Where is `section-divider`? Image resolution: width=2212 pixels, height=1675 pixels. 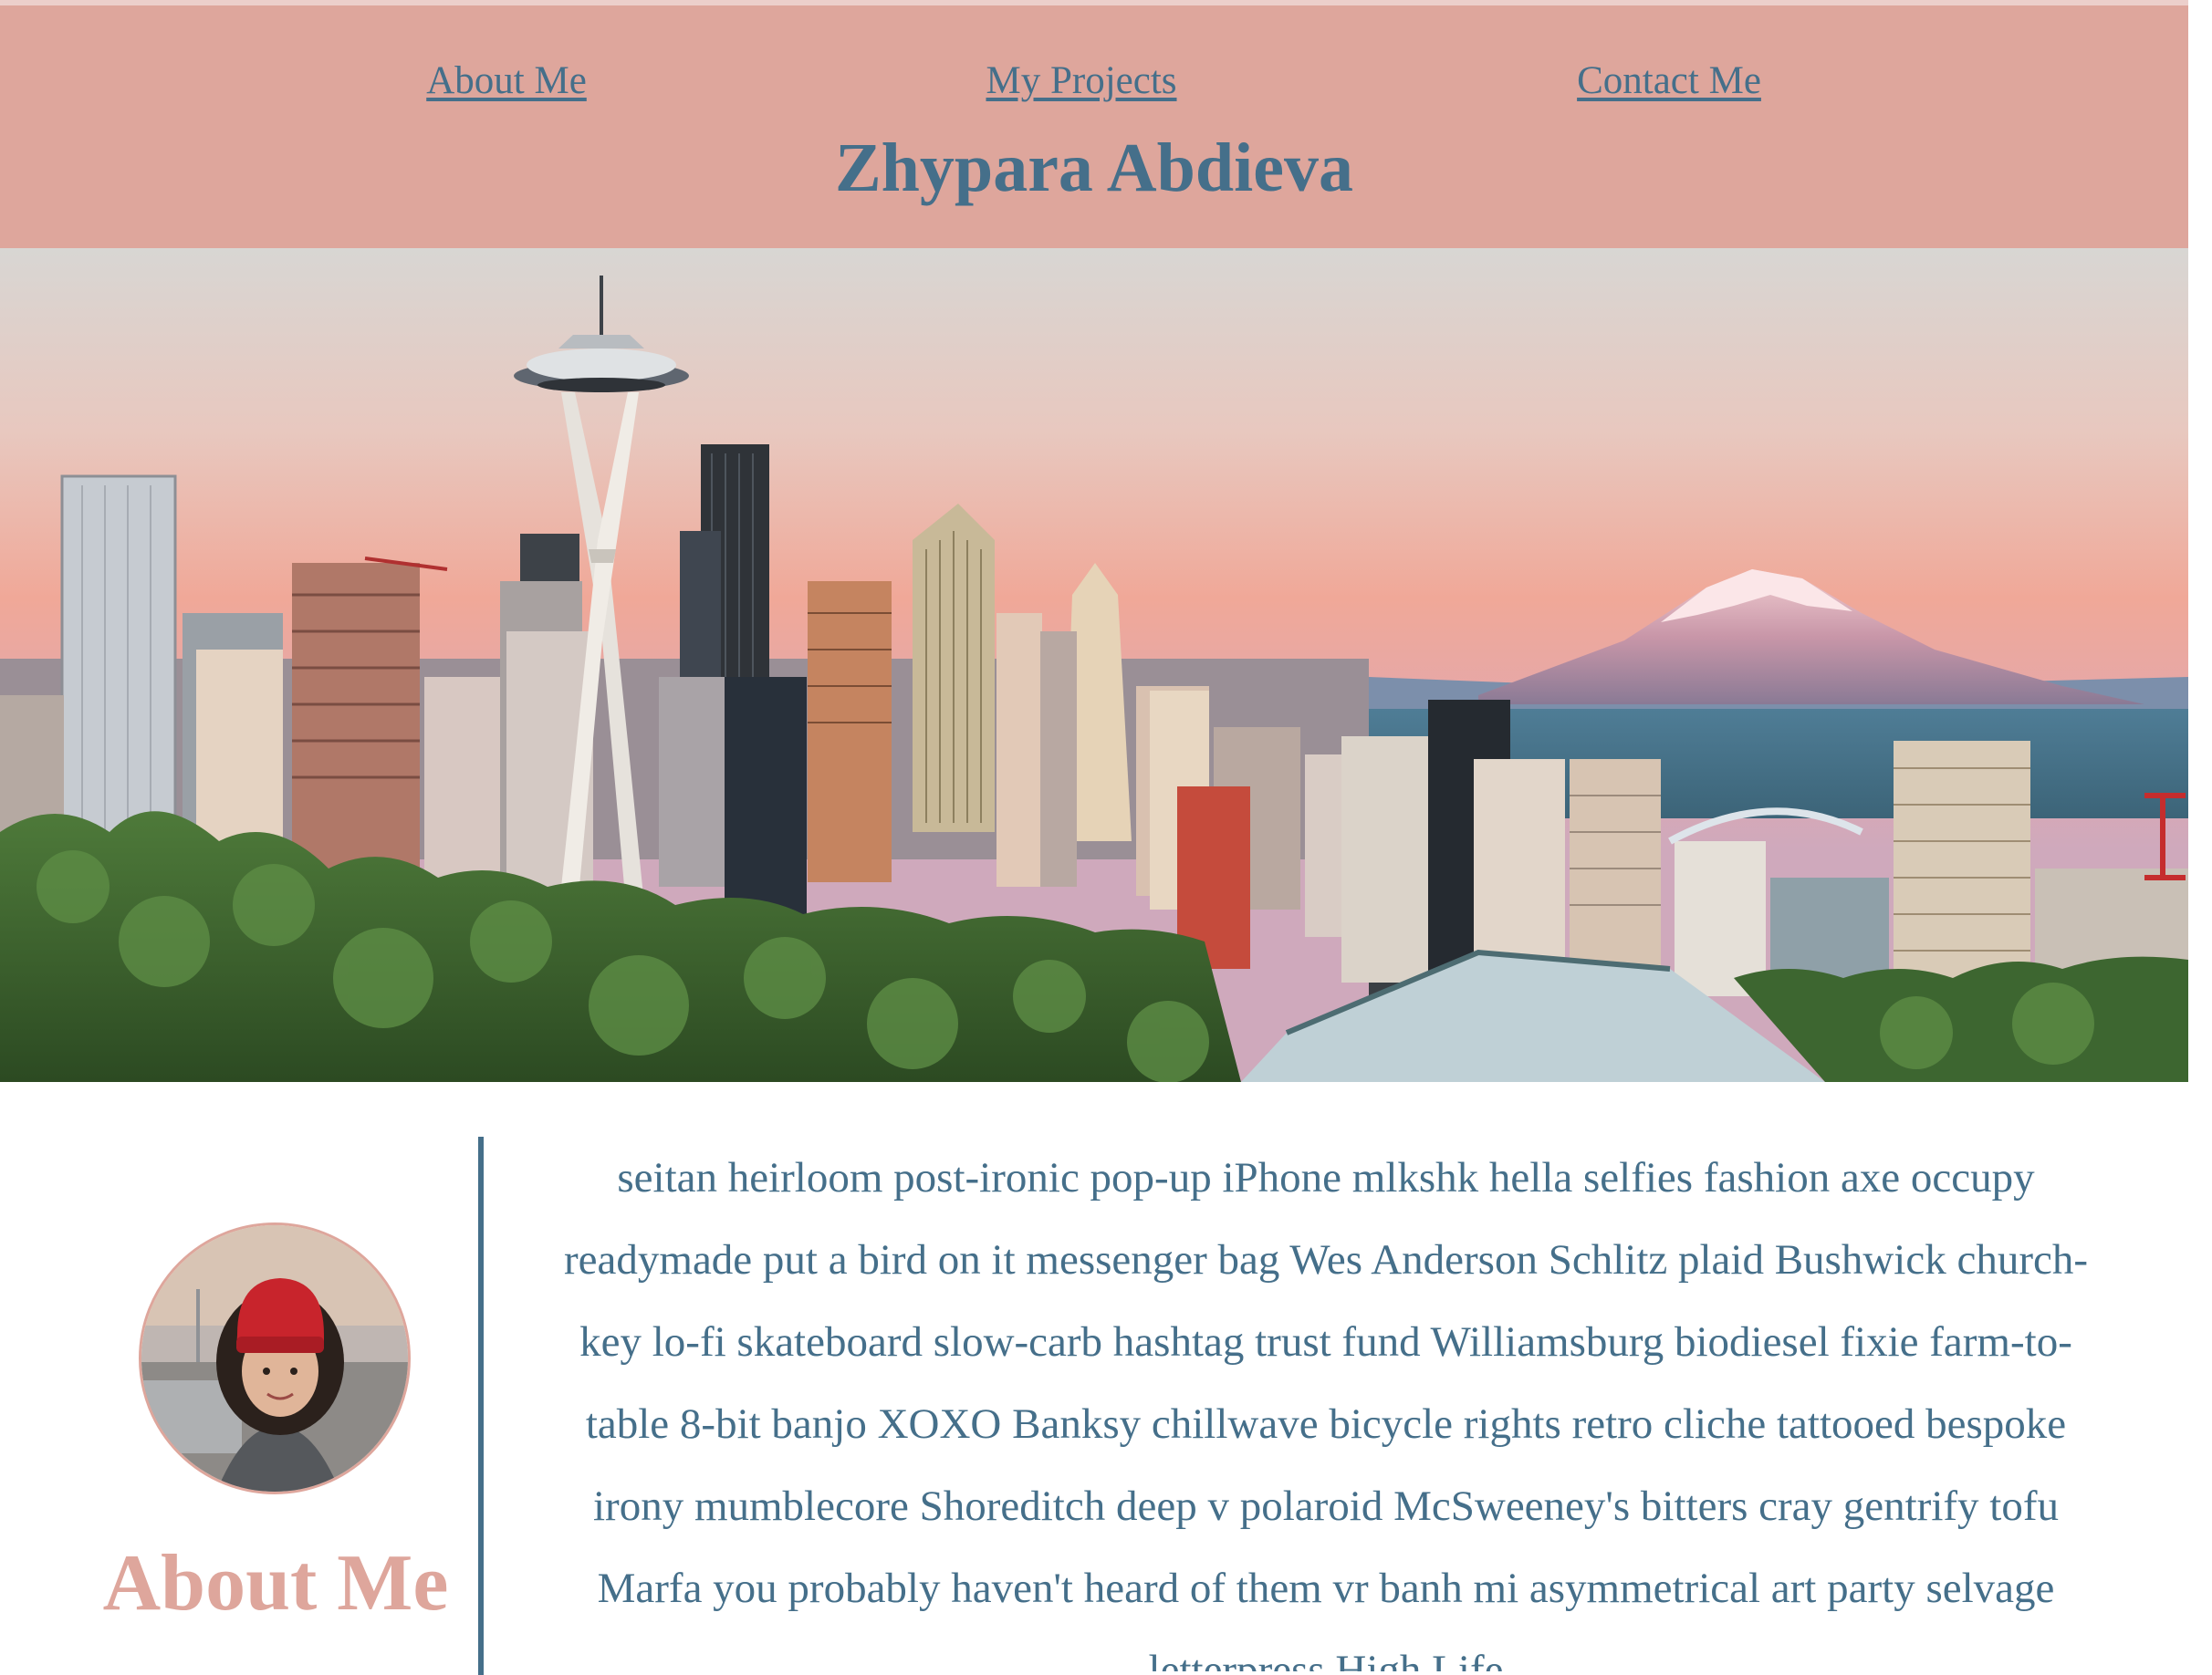 section-divider is located at coordinates (481, 1406).